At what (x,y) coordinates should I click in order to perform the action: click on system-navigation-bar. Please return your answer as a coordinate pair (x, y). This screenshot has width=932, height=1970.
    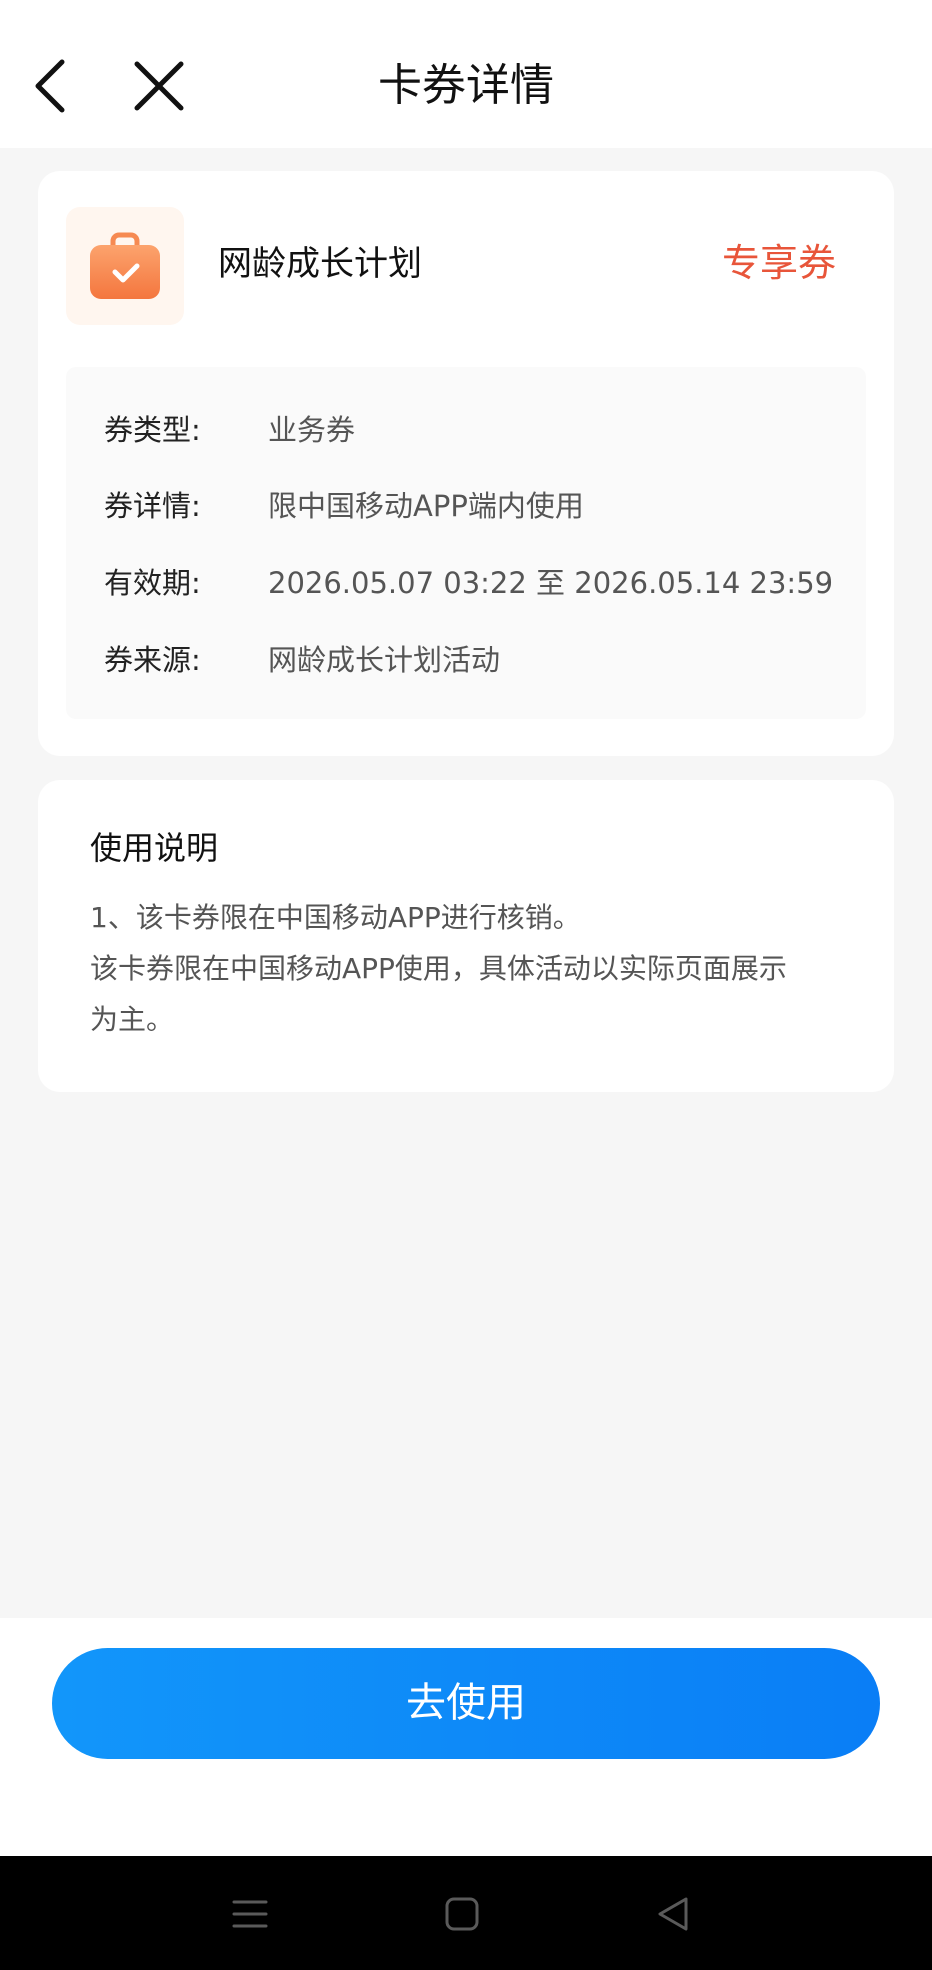
    Looking at the image, I should click on (466, 1913).